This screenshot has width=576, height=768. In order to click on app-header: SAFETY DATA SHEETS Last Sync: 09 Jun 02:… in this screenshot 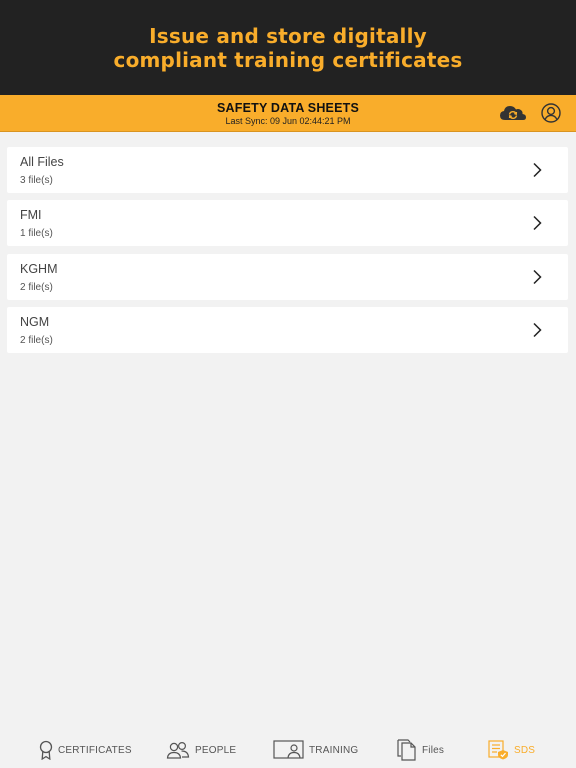, I will do `click(288, 113)`.